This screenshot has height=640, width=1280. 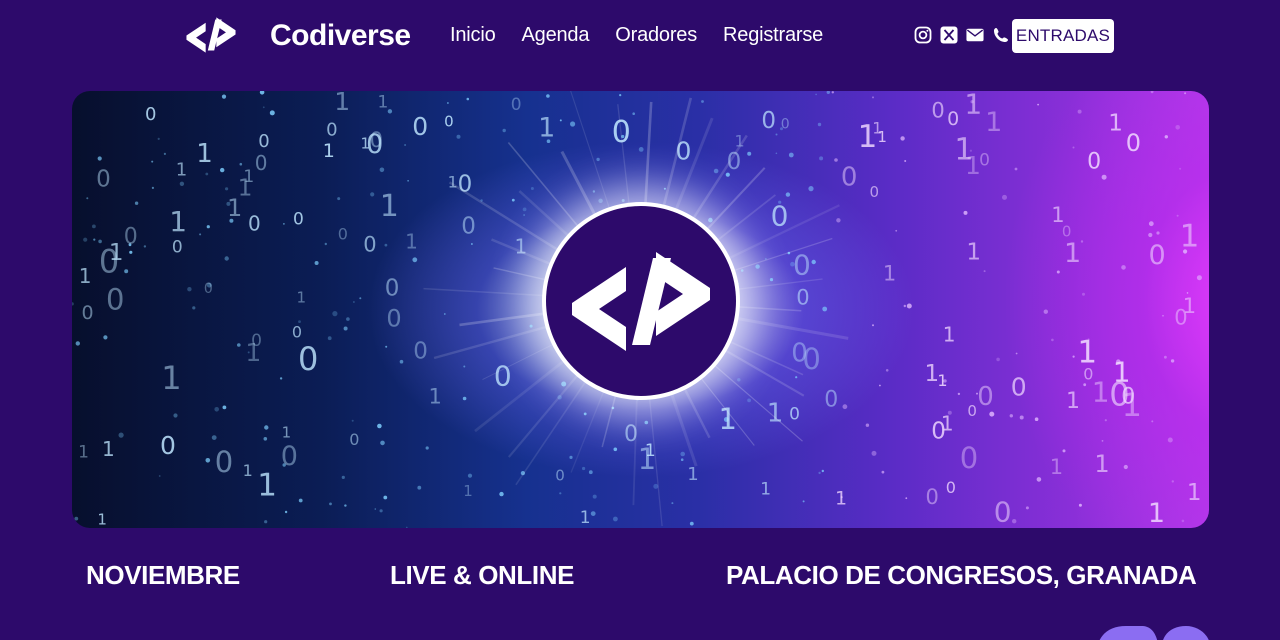 I want to click on code-brackets-logo-icon, so click(x=641, y=301).